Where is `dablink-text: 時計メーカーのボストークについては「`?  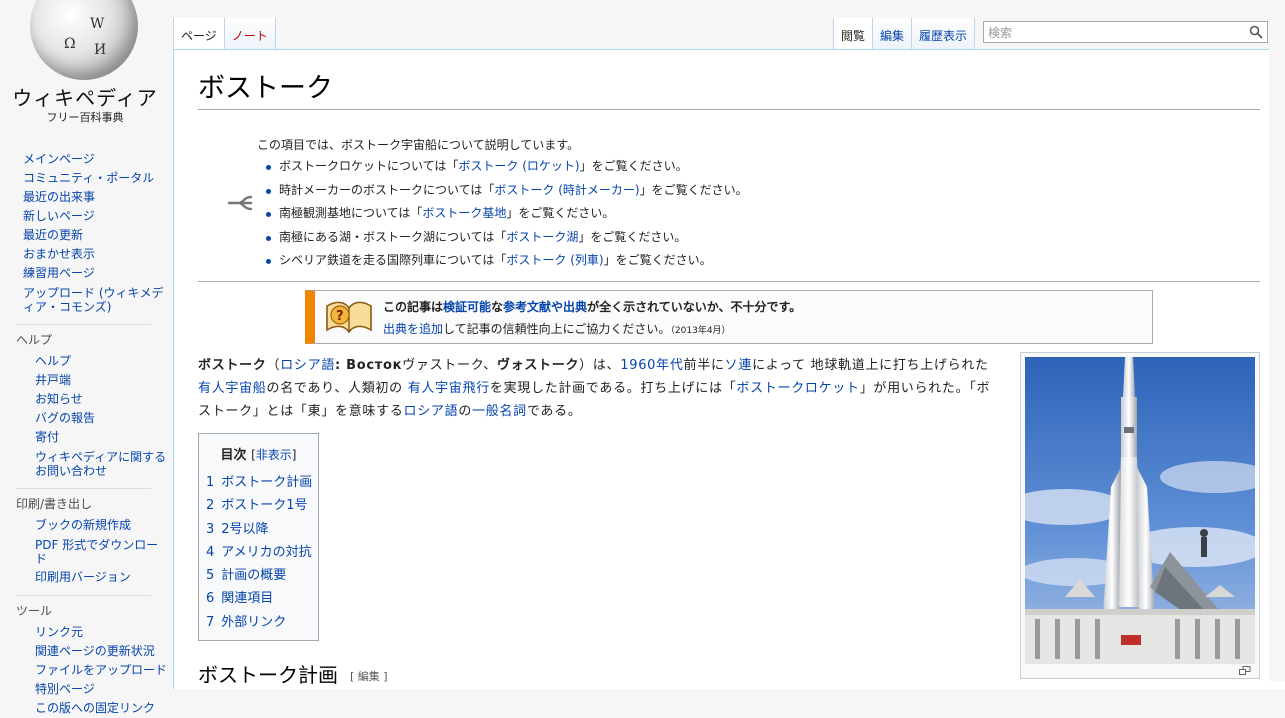
dablink-text: 時計メーカーのボストークについては「 is located at coordinates (387, 189).